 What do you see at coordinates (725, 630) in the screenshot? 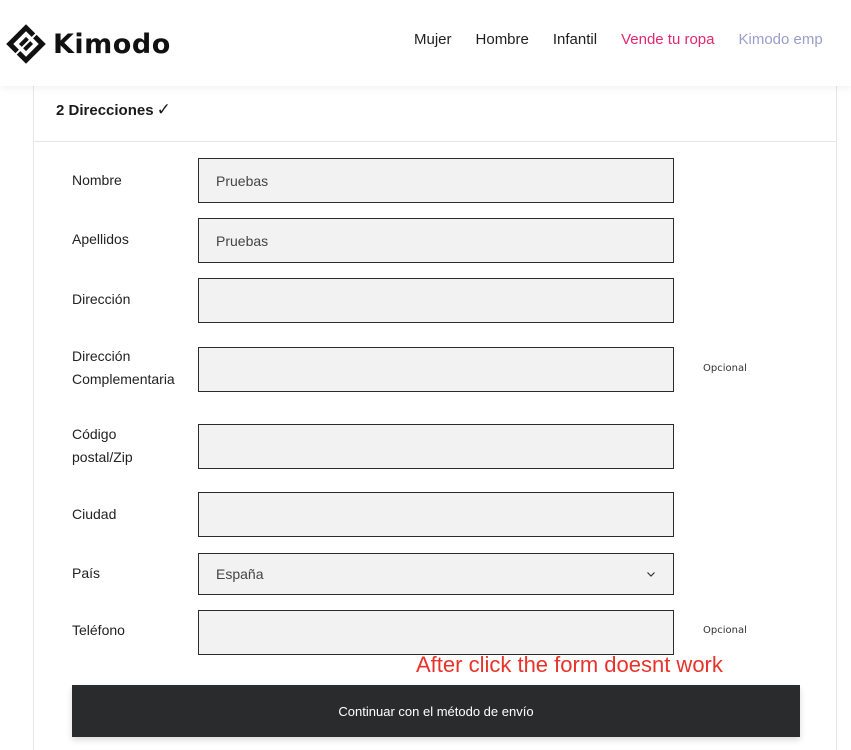
I see `optional-note-telefono: Opcional` at bounding box center [725, 630].